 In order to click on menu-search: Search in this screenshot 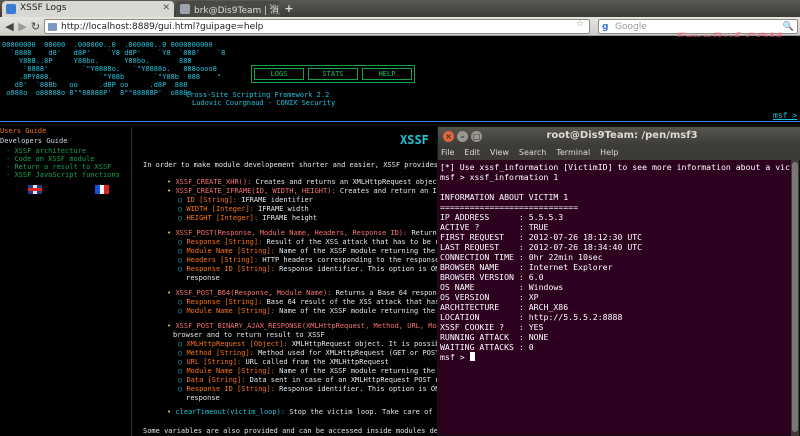, I will do `click(532, 153)`.